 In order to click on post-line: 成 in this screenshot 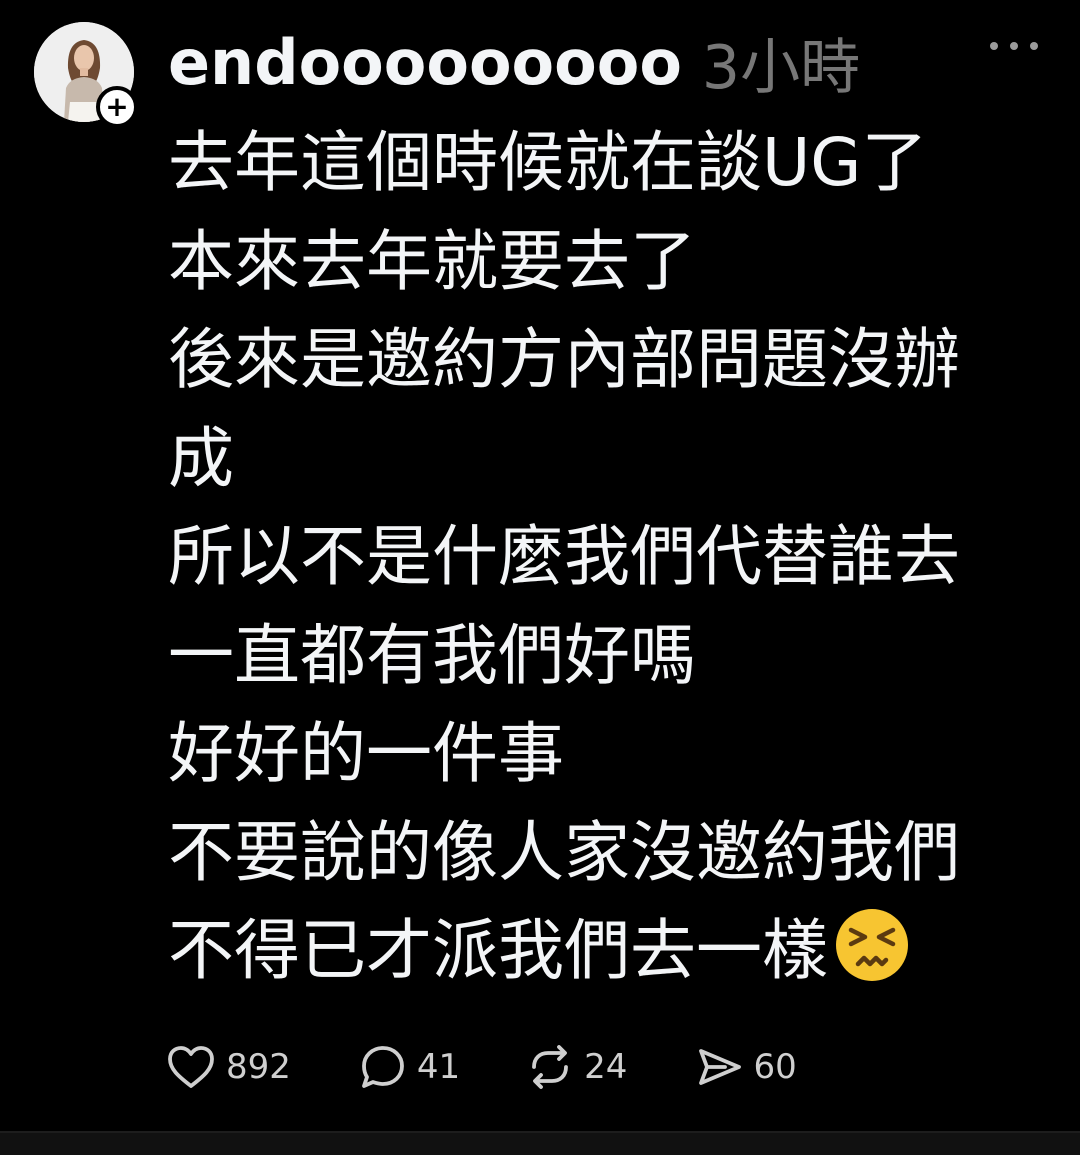, I will do `click(201, 458)`.